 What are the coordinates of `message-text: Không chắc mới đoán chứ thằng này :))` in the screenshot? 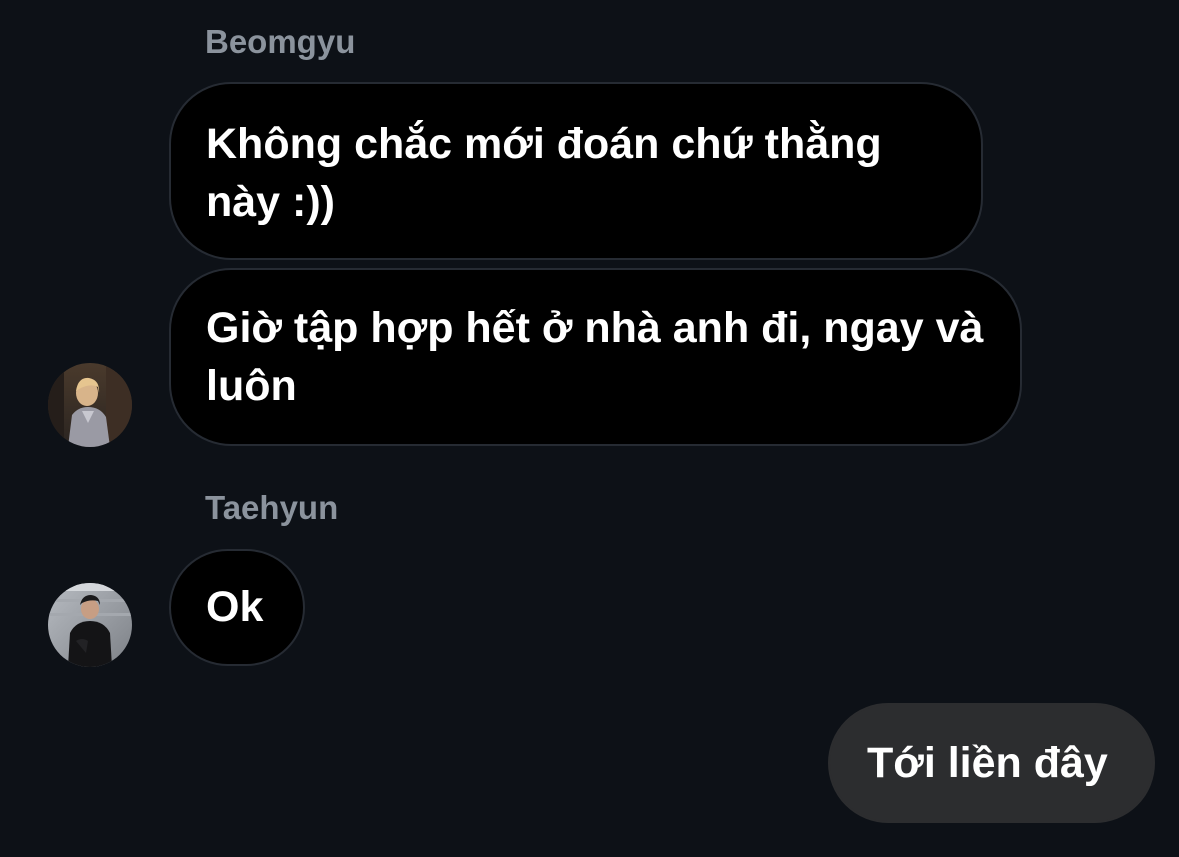 It's located at (544, 173).